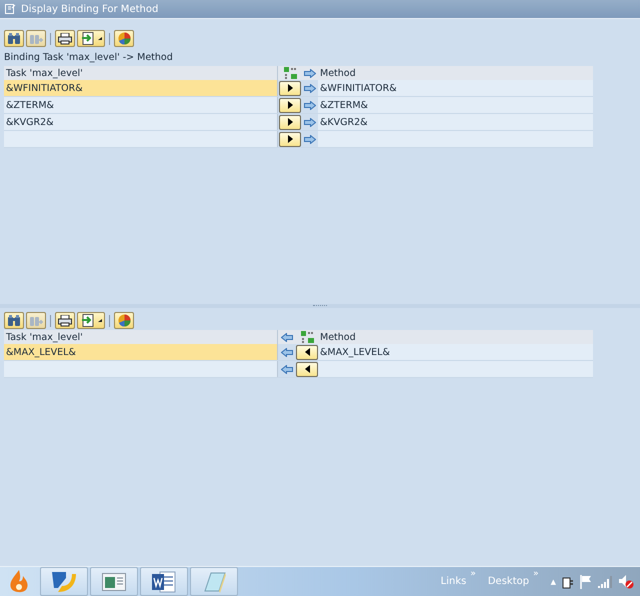  What do you see at coordinates (453, 581) in the screenshot?
I see `toolbar-label: Links` at bounding box center [453, 581].